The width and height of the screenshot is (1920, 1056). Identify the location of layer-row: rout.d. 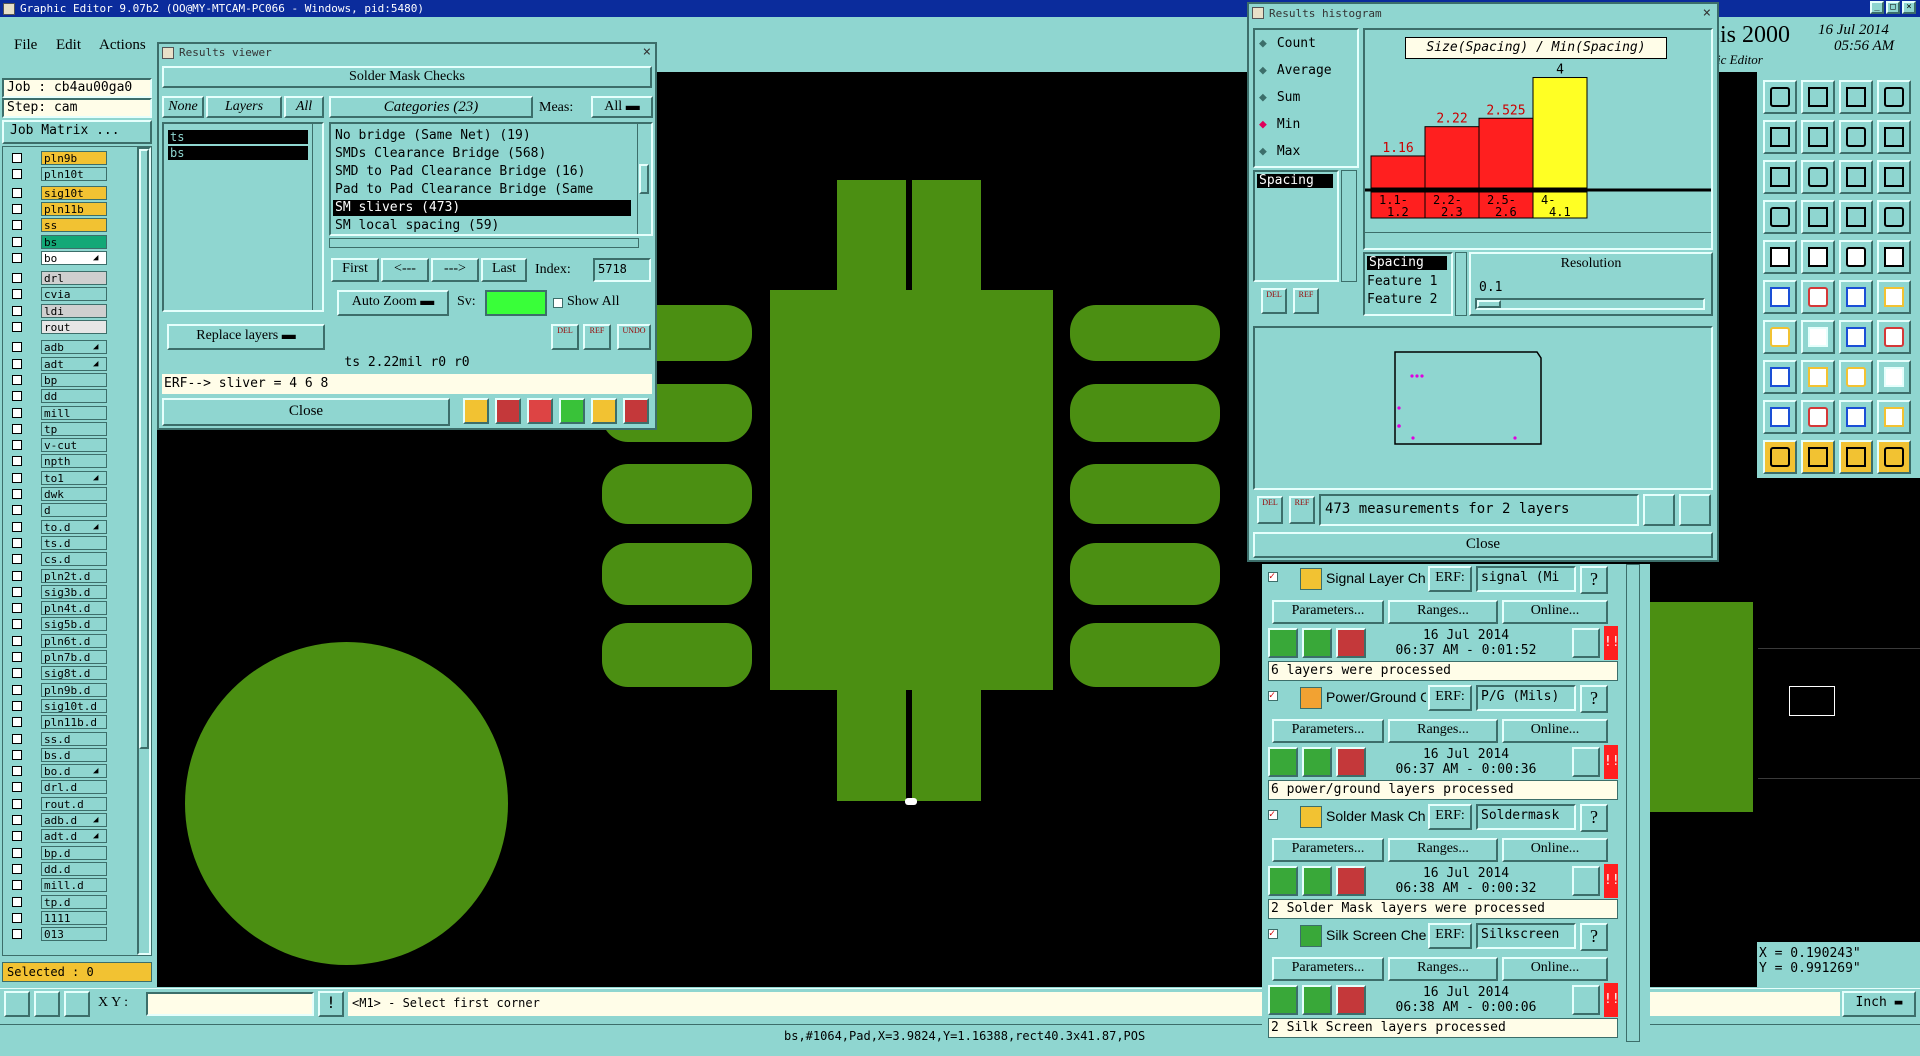
(66, 803).